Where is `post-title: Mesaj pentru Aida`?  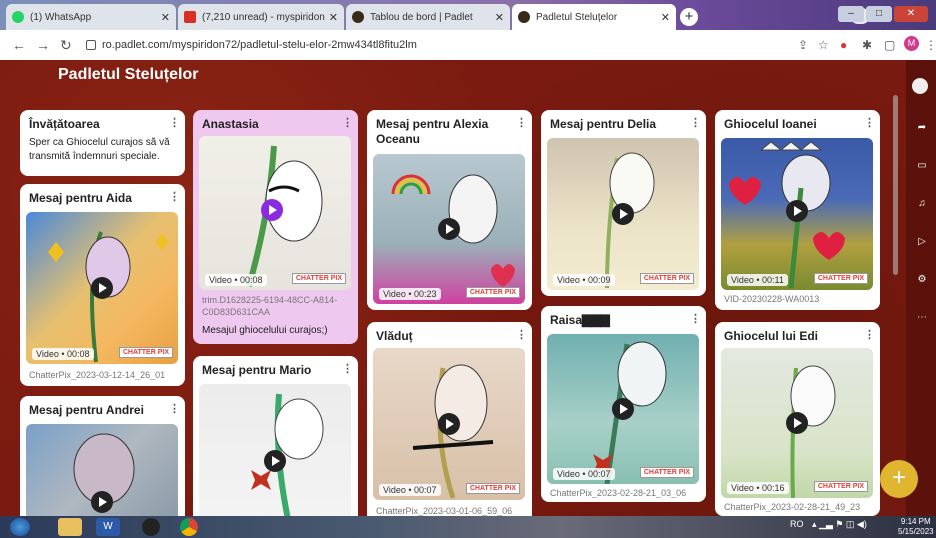 post-title: Mesaj pentru Aida is located at coordinates (80, 198).